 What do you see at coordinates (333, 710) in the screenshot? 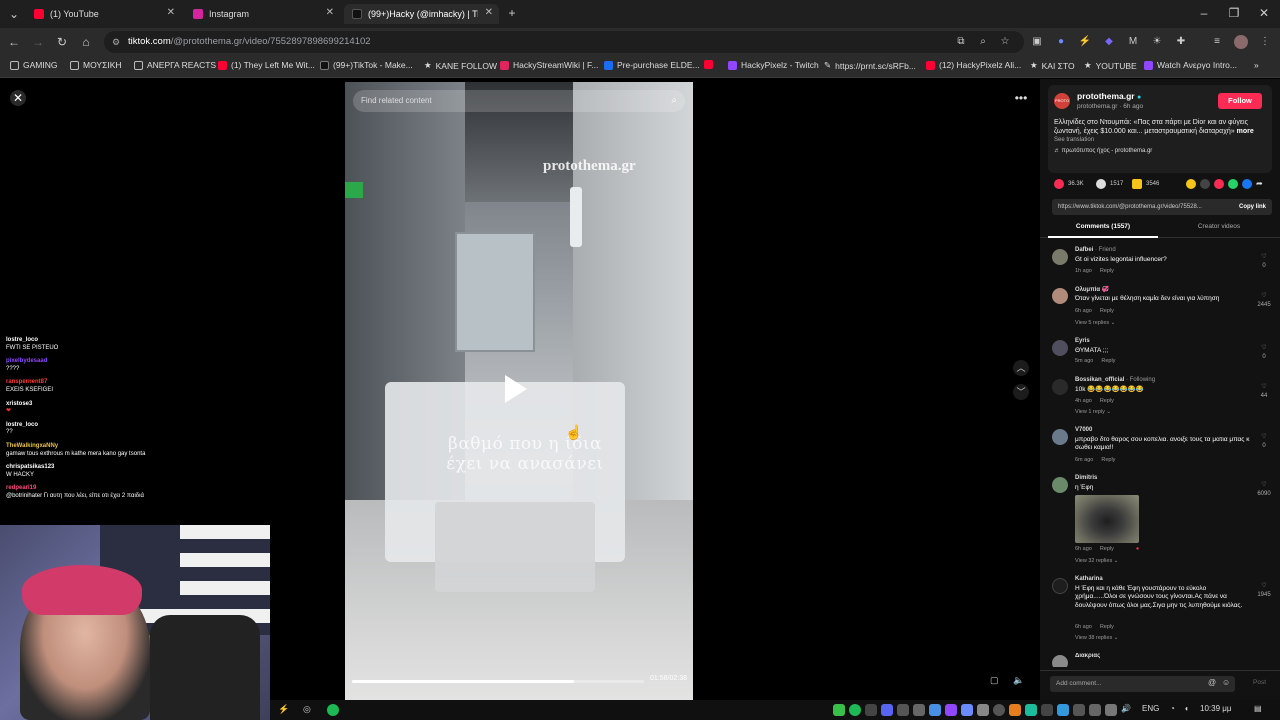
I see `spotify-icon` at bounding box center [333, 710].